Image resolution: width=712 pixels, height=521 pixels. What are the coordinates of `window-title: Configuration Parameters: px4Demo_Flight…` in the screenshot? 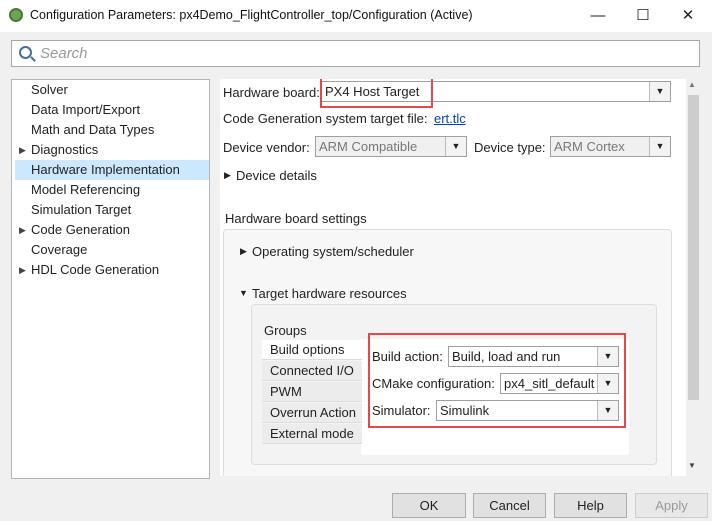 It's located at (251, 15).